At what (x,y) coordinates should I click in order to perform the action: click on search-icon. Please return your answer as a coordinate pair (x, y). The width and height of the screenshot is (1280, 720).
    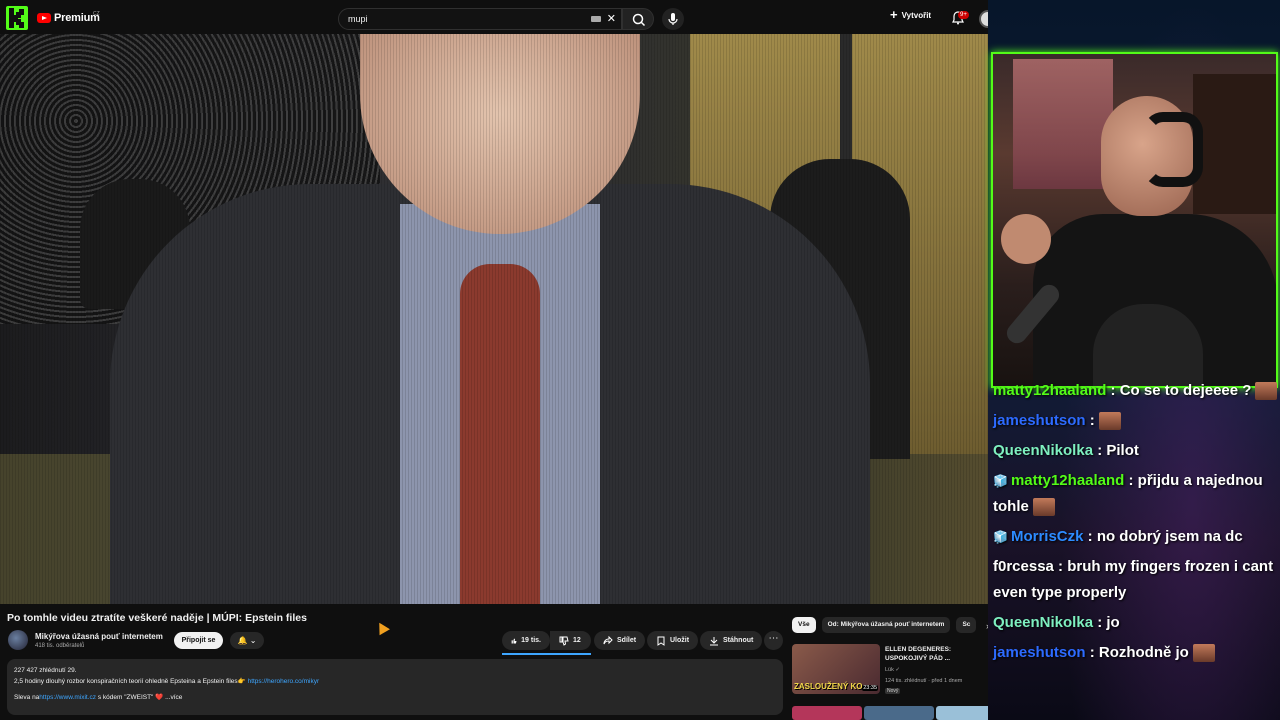
    Looking at the image, I should click on (639, 20).